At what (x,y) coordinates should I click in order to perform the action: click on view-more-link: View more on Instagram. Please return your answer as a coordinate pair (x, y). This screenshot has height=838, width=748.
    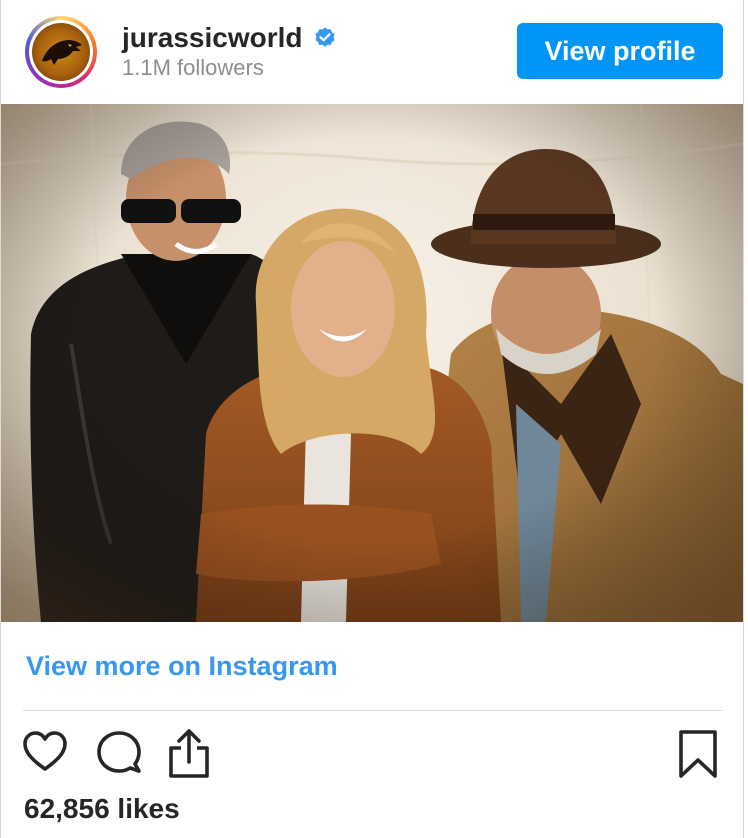
    Looking at the image, I should click on (182, 666).